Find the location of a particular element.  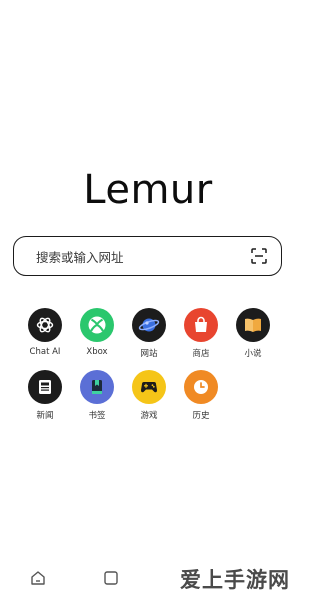

shortcut-chat-ai: Chat AI is located at coordinates (45, 339).